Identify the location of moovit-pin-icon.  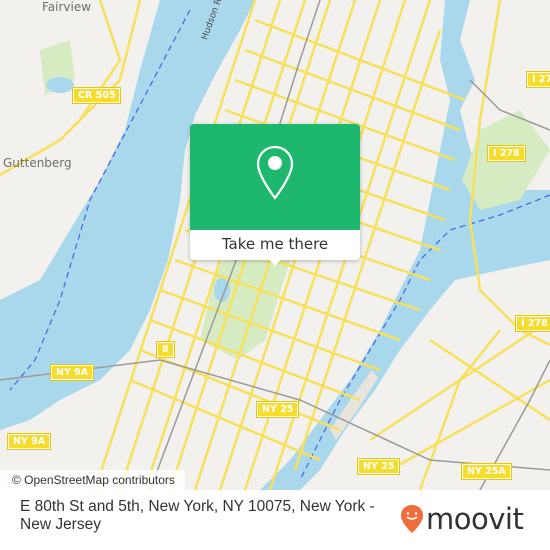
(412, 519).